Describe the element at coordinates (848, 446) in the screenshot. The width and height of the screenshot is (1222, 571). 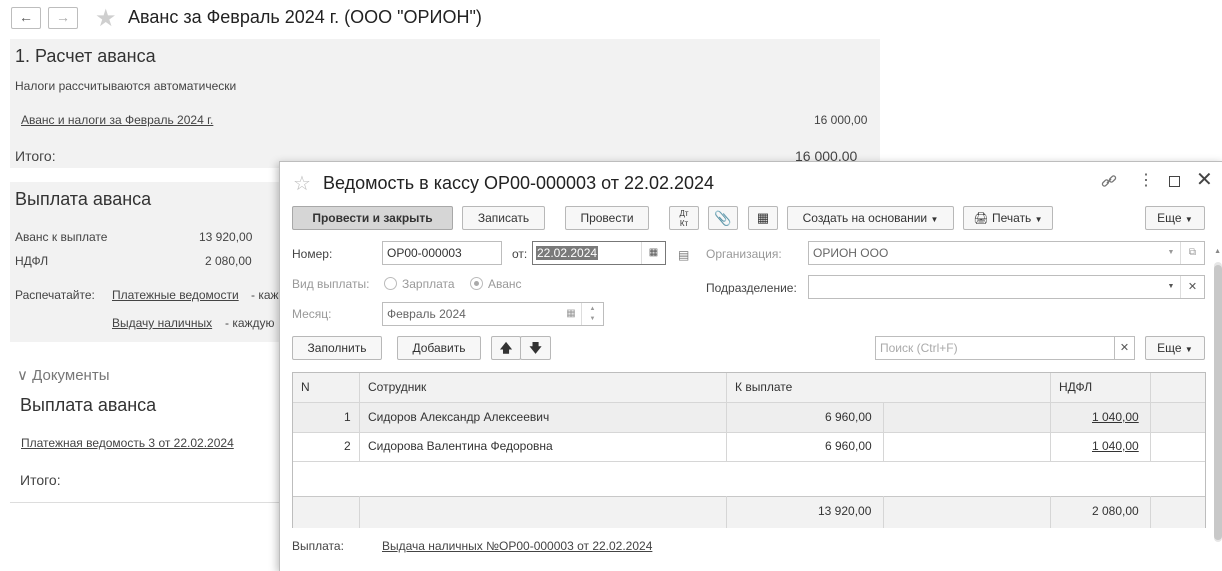
I see `row-to-pay: 6 960,00` at that location.